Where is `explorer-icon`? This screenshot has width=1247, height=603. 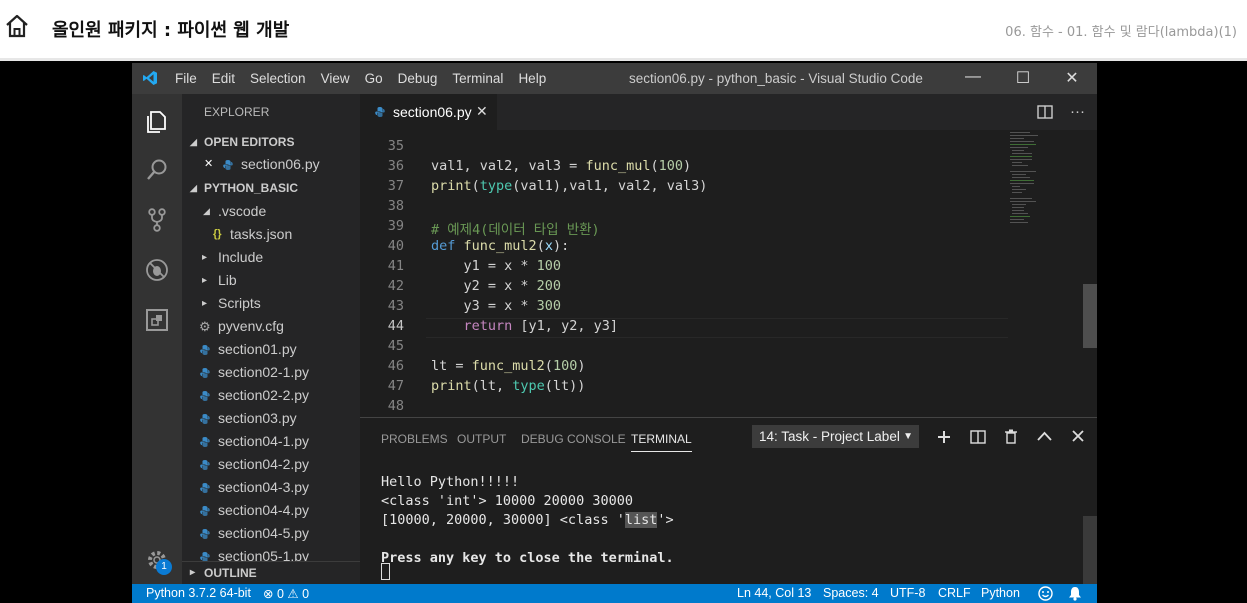
explorer-icon is located at coordinates (157, 121).